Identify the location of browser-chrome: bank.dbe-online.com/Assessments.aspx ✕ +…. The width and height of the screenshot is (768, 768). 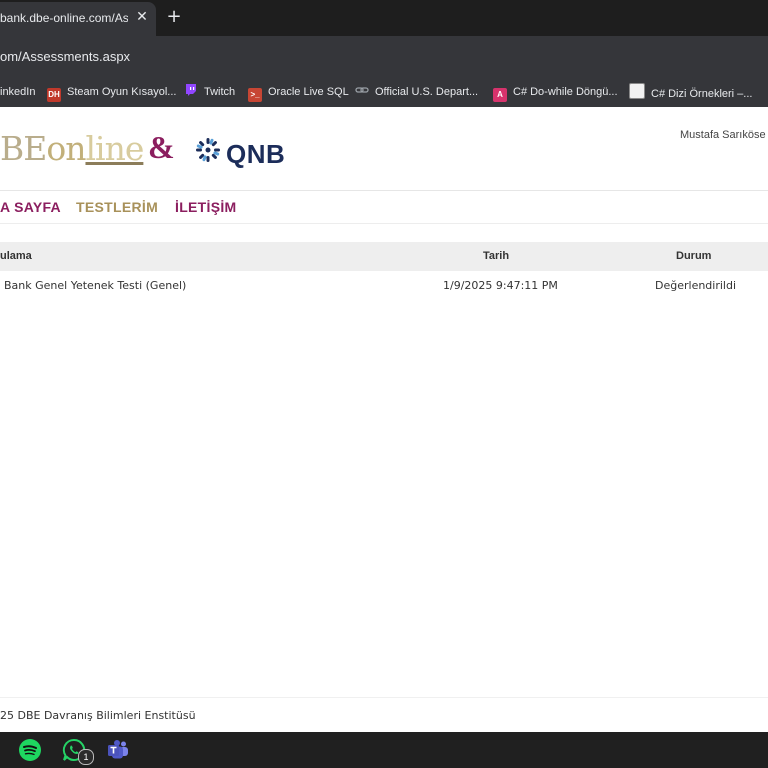
(384, 53).